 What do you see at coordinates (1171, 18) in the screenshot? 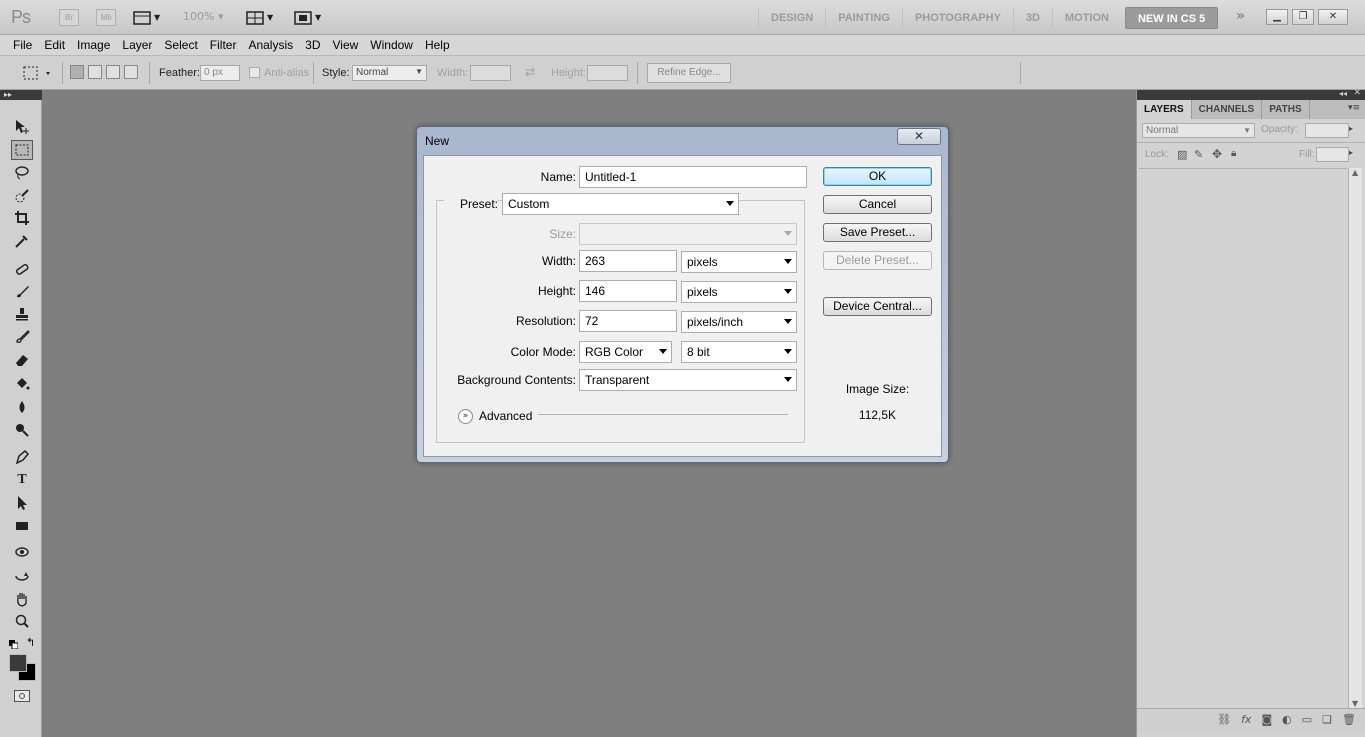
I see `workspace-new-in-cs5: NEW IN CS 5` at bounding box center [1171, 18].